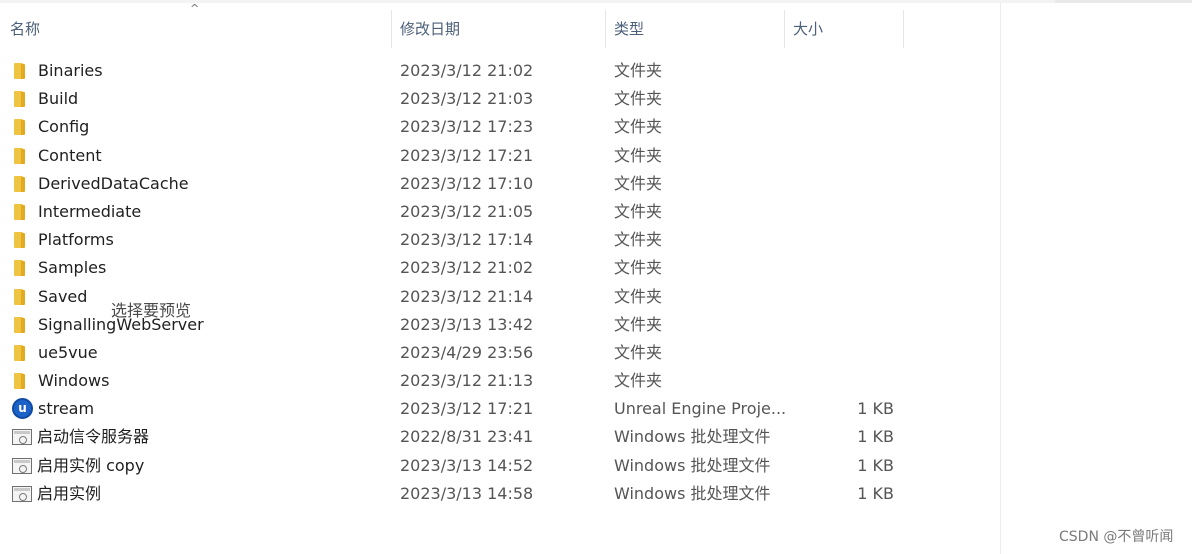 This screenshot has width=1192, height=554. What do you see at coordinates (844, 29) in the screenshot?
I see `column-header-size: 大小` at bounding box center [844, 29].